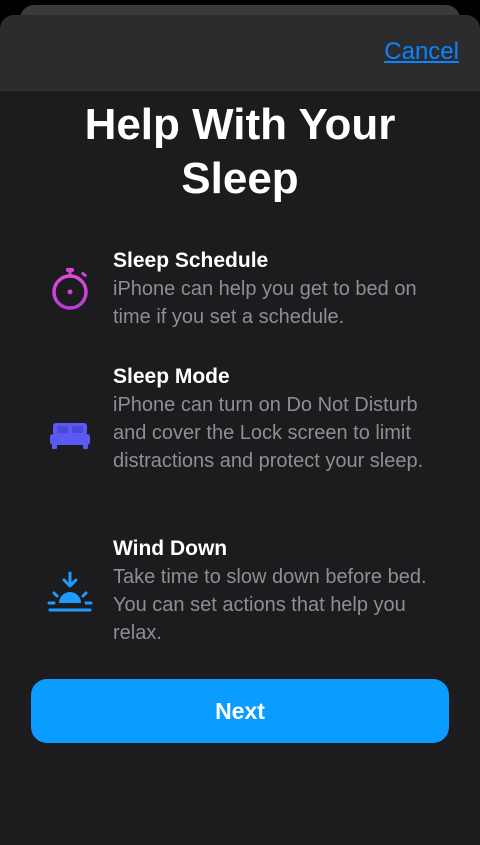 The height and width of the screenshot is (845, 480). Describe the element at coordinates (70, 291) in the screenshot. I see `stopwatch-icon` at that location.